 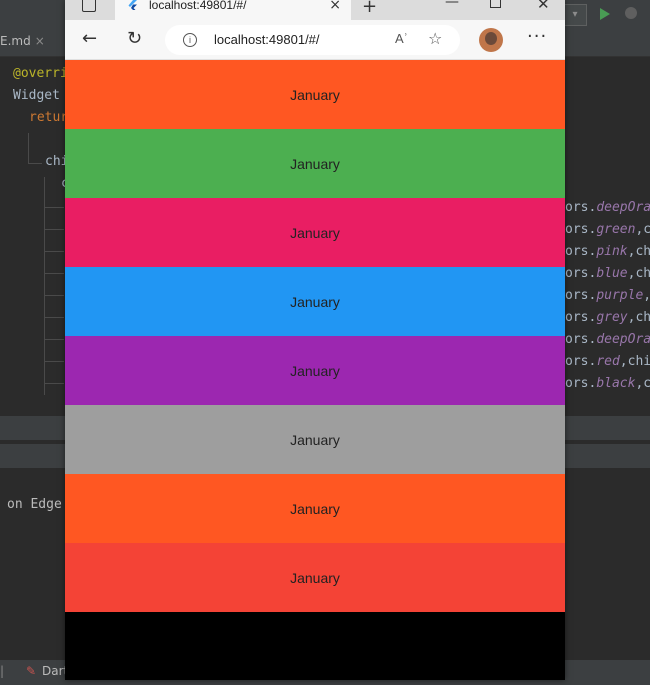 What do you see at coordinates (607, 317) in the screenshot?
I see `code-line: ors.grey,ch` at bounding box center [607, 317].